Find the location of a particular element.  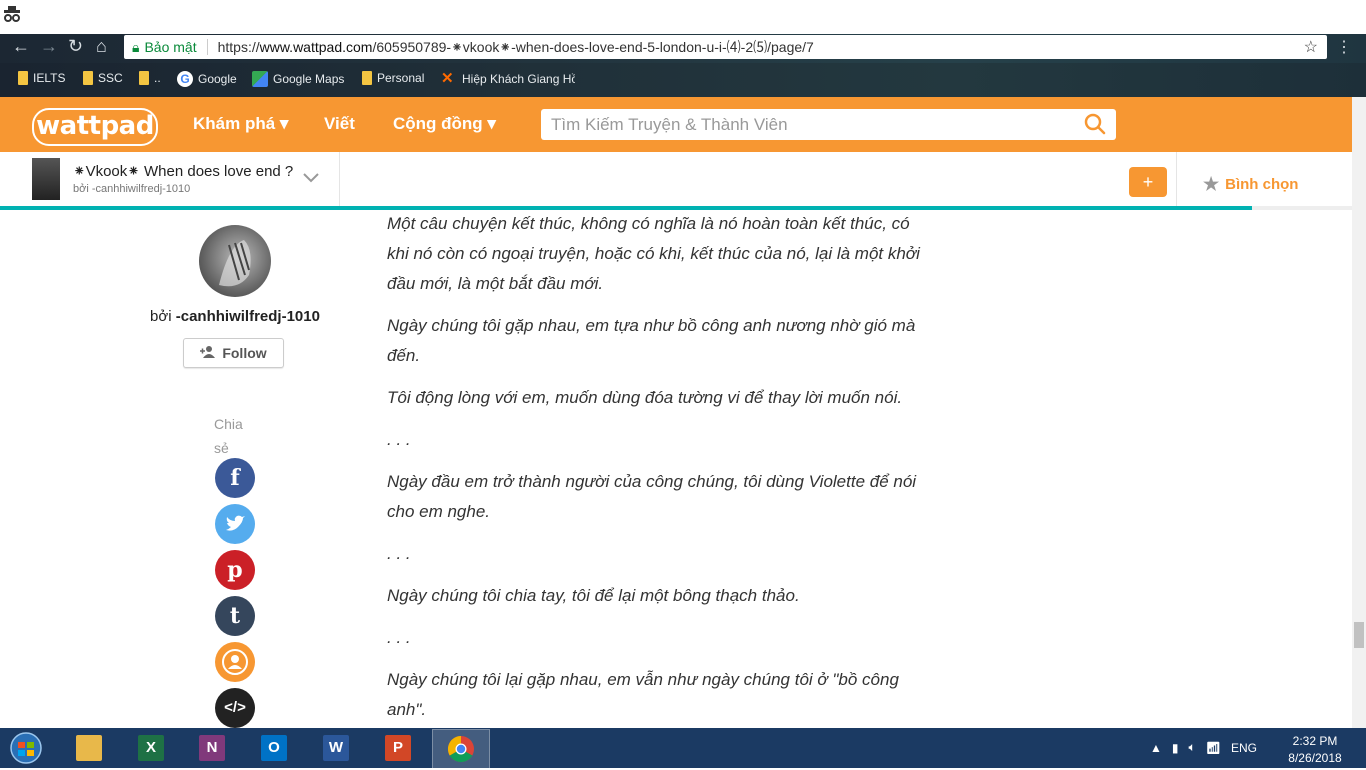

lock-icon: 🔒︎ is located at coordinates (136, 46).